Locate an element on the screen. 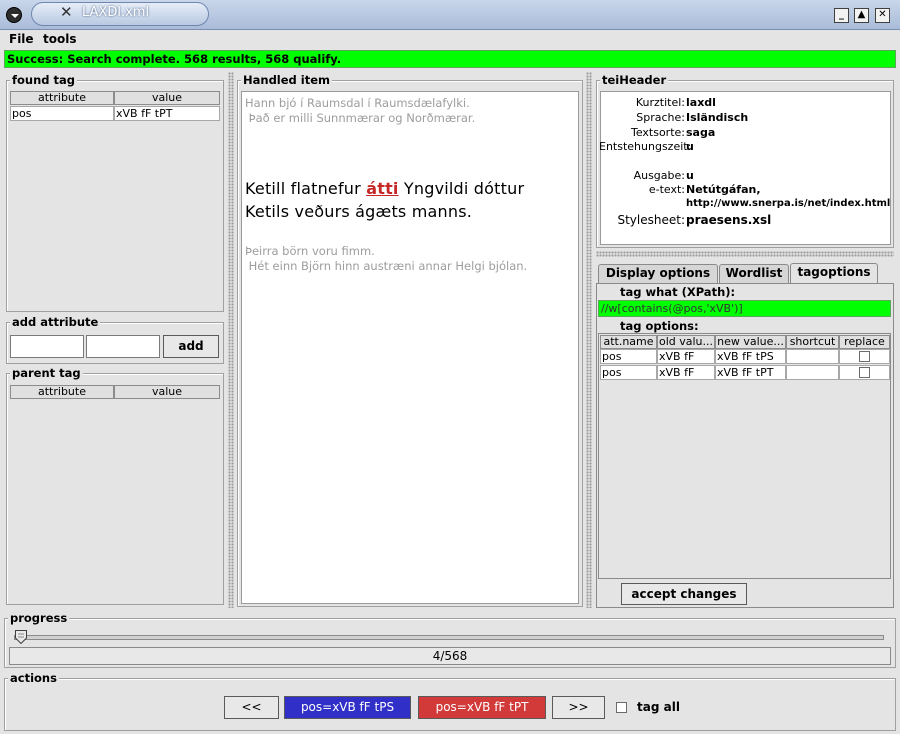  tab-wordlist: Wordlist is located at coordinates (754, 273).